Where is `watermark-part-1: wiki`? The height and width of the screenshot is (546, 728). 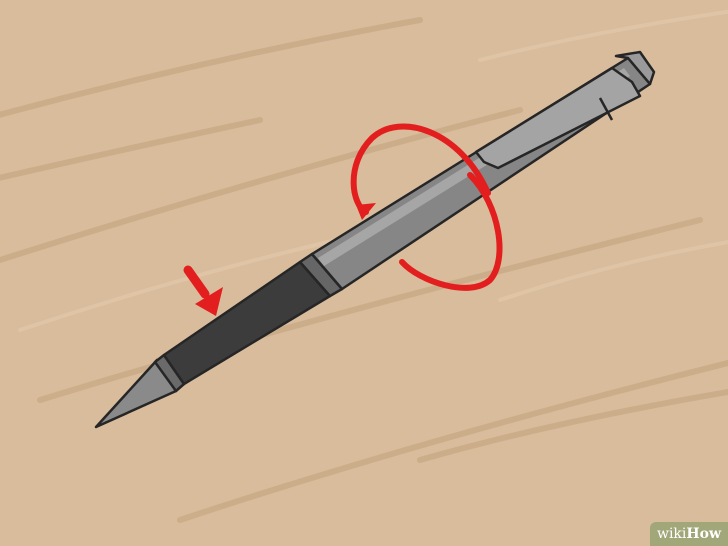
watermark-part-1: wiki is located at coordinates (671, 534).